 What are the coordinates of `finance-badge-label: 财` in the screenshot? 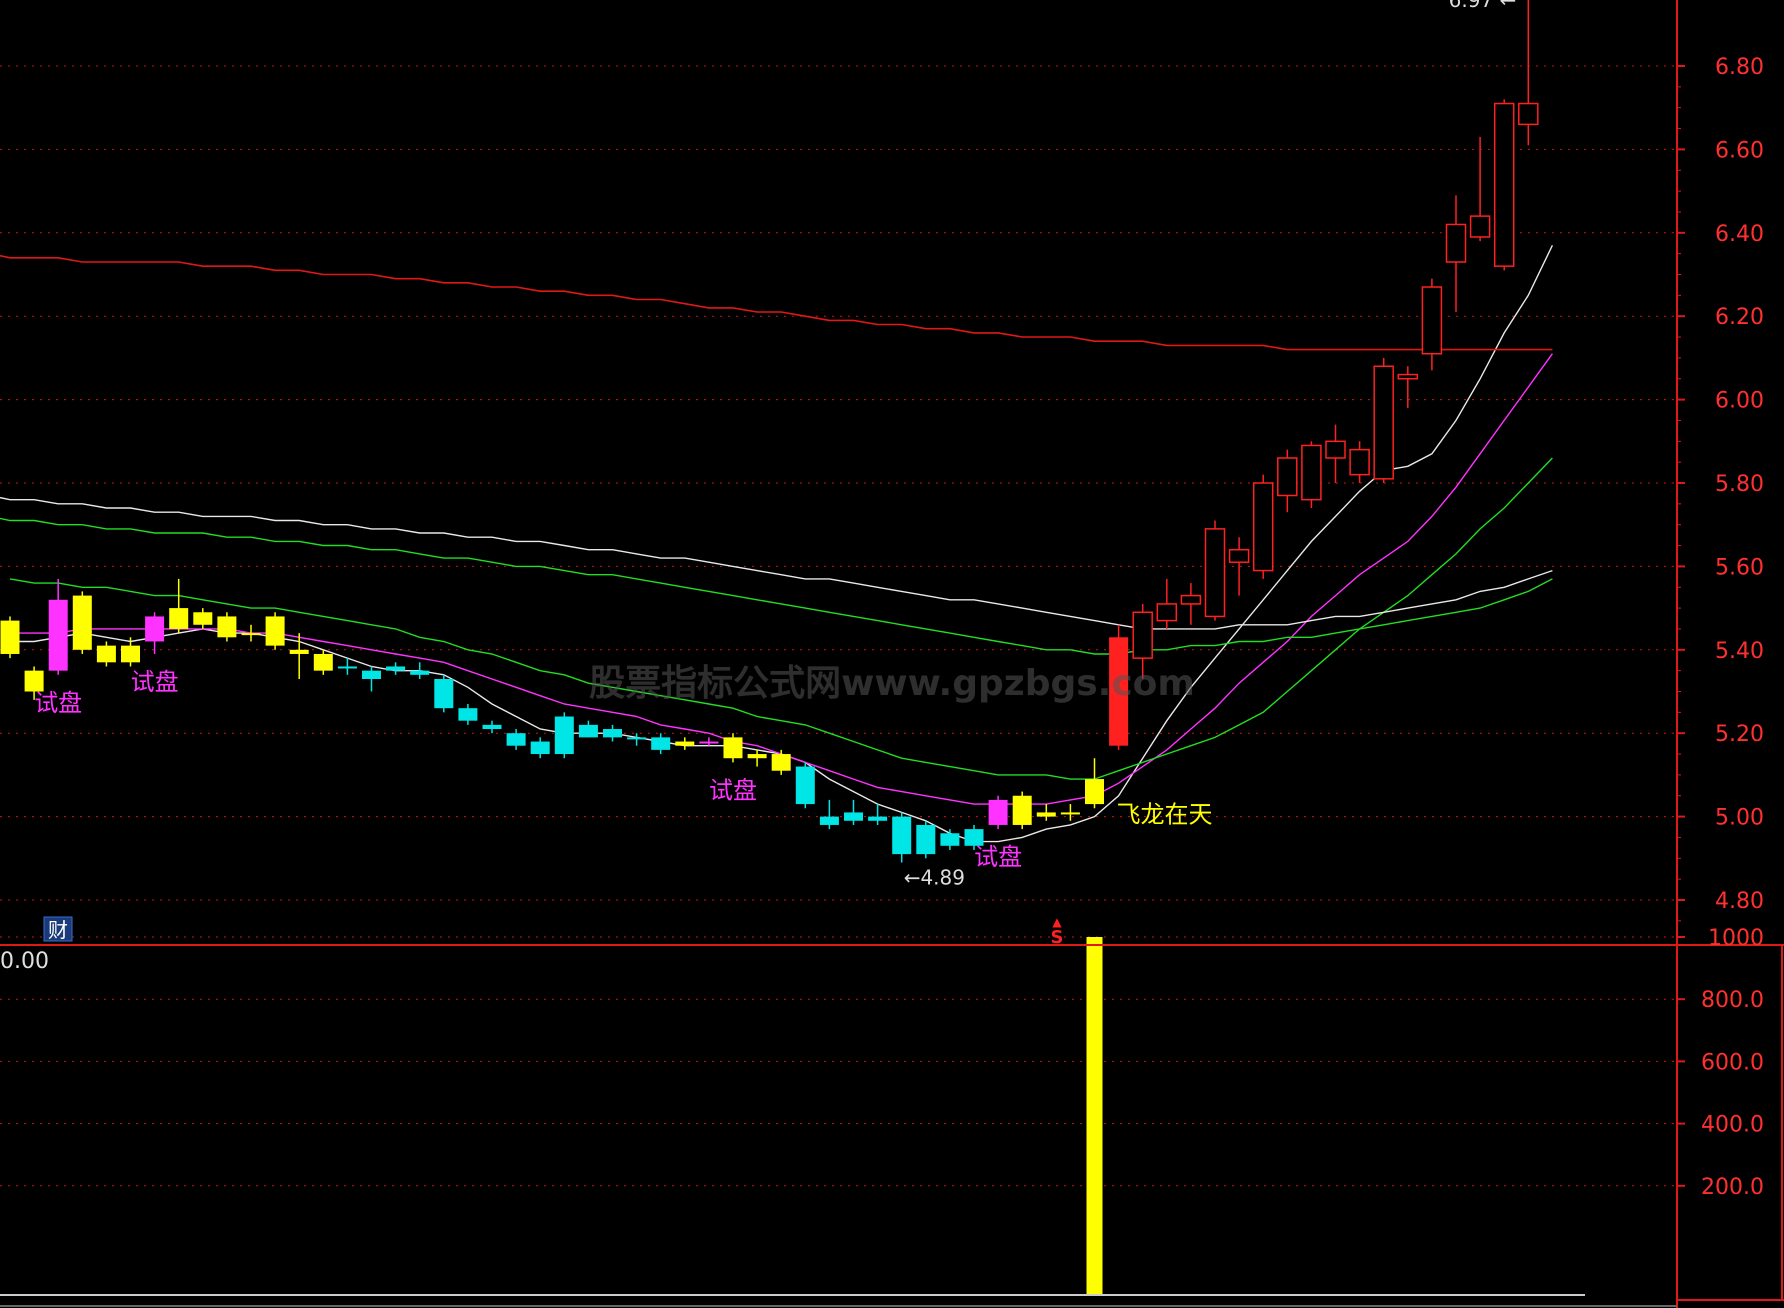 It's located at (58, 930).